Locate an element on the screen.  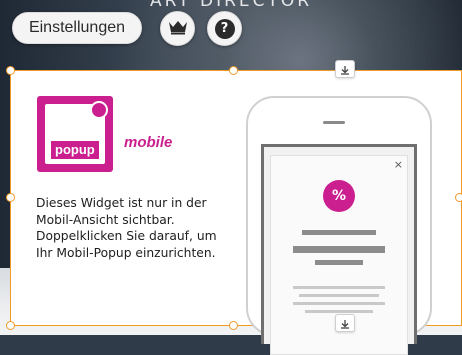
upgrade-button is located at coordinates (177, 28).